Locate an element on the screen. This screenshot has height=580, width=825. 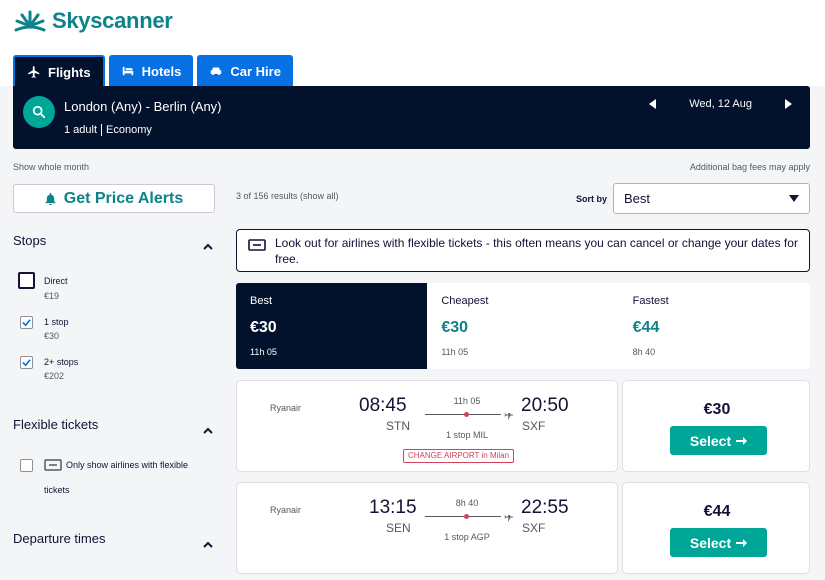
date-navigator: Wed, 12 Aug is located at coordinates (720, 104).